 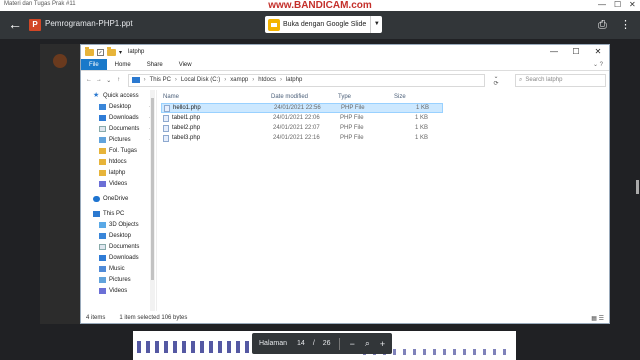 What do you see at coordinates (602, 25) in the screenshot?
I see `print-icon: ⎙` at bounding box center [602, 25].